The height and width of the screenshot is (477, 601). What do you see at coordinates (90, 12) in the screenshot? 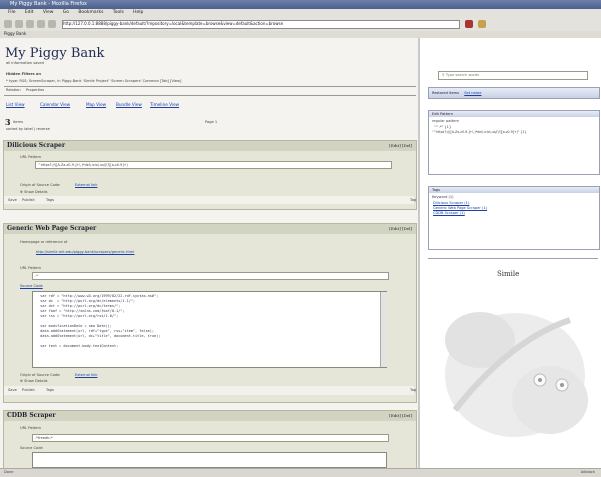
I see `menu-bookmarks: Bookmarks` at bounding box center [90, 12].